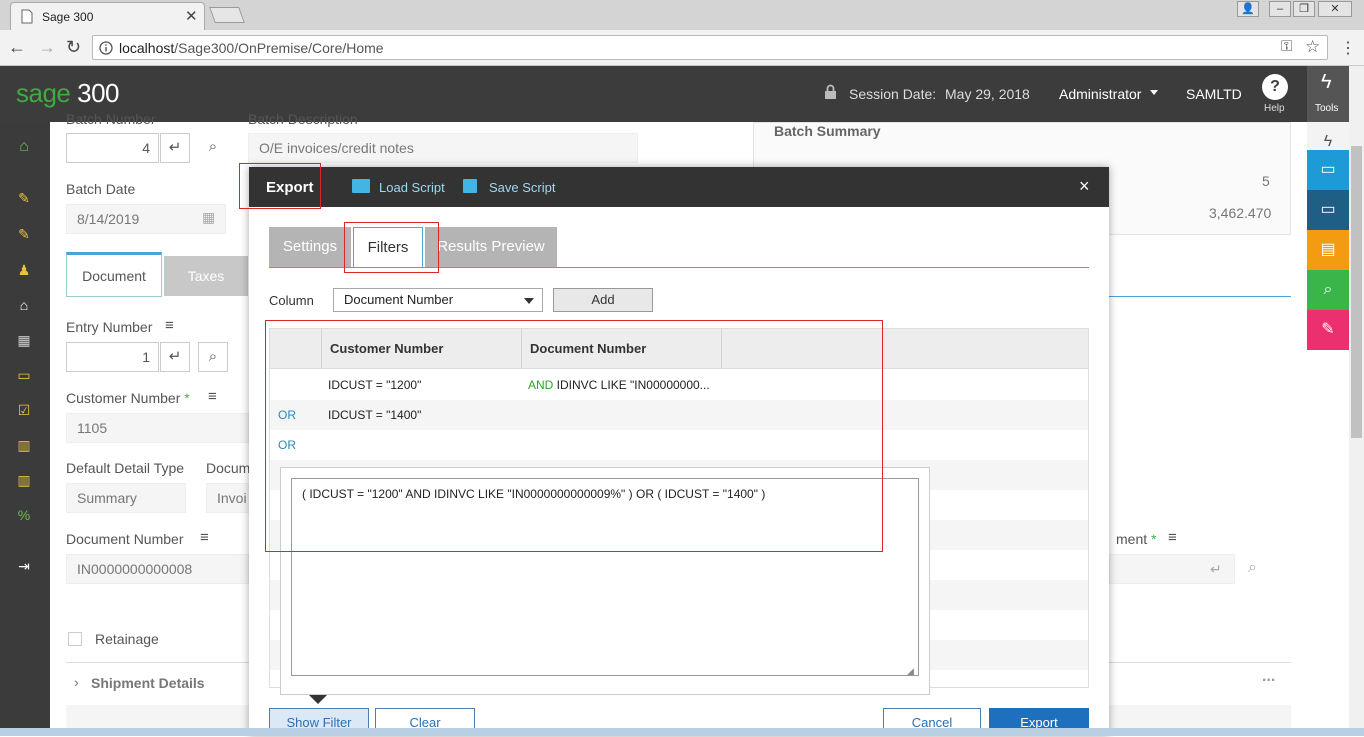 The width and height of the screenshot is (1364, 737). Describe the element at coordinates (76, 682) in the screenshot. I see `chevron-right-icon: ›` at that location.